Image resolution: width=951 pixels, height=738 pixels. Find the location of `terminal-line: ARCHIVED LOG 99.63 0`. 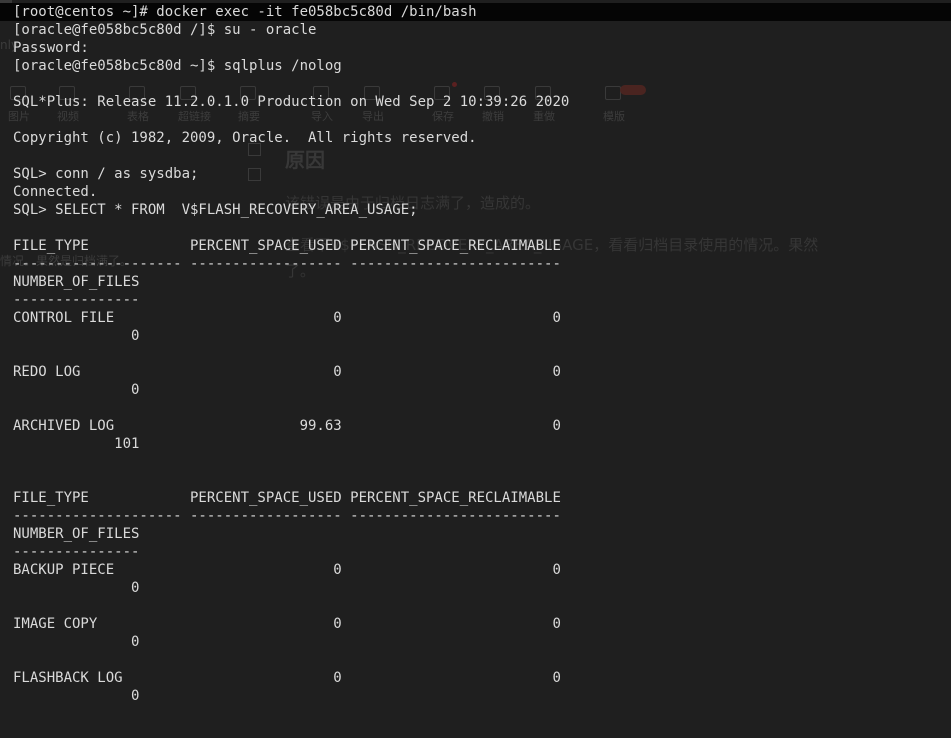

terminal-line: ARCHIVED LOG 99.63 0 is located at coordinates (287, 426).